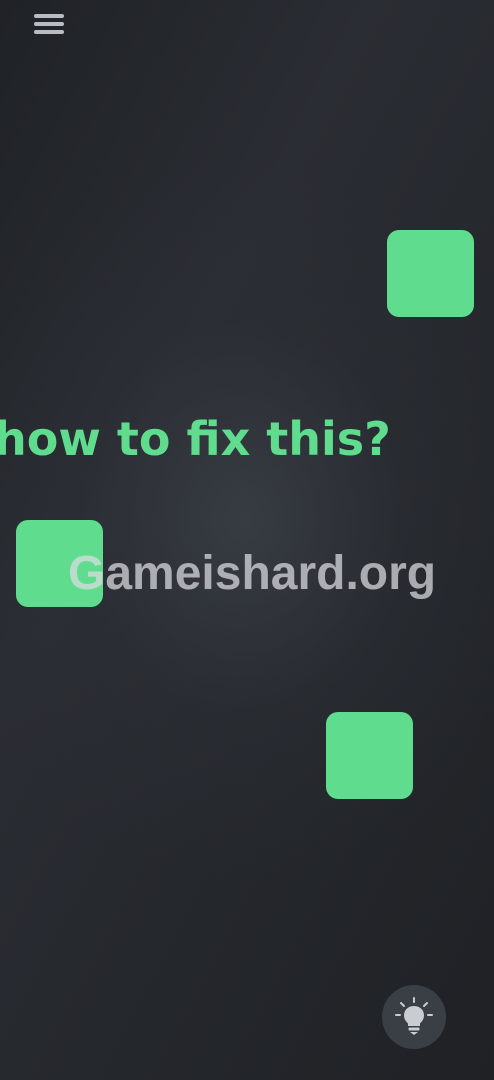 Image resolution: width=494 pixels, height=1080 pixels. What do you see at coordinates (252, 573) in the screenshot?
I see `watermark-text: Gameishard.org` at bounding box center [252, 573].